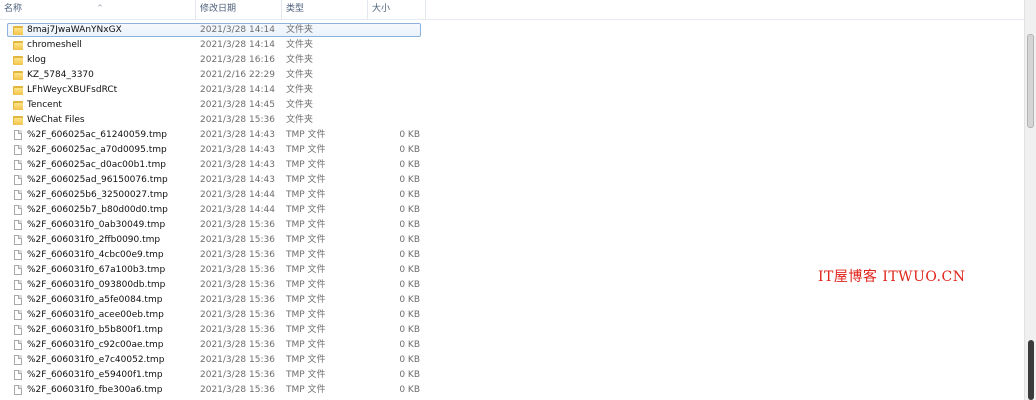  I want to click on folder-row: LFhWeycXBUFsdRCt 2021/3/28 14:14 文件夹, so click(512, 90).